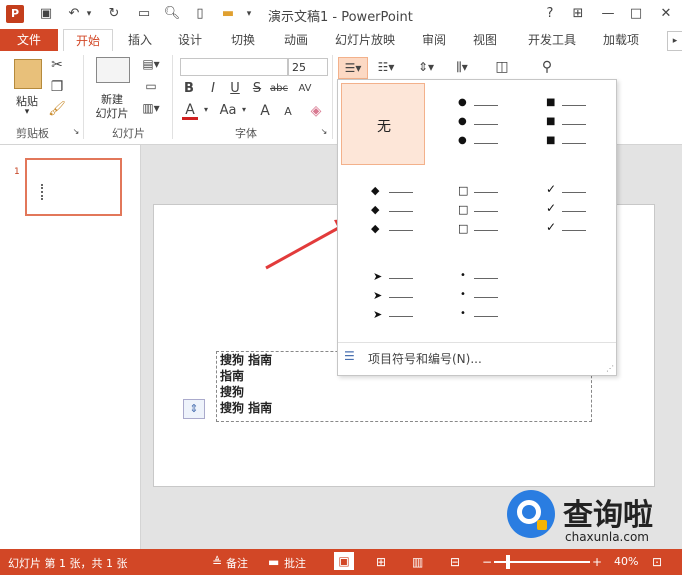  I want to click on tab-animations: 动画, so click(296, 40).